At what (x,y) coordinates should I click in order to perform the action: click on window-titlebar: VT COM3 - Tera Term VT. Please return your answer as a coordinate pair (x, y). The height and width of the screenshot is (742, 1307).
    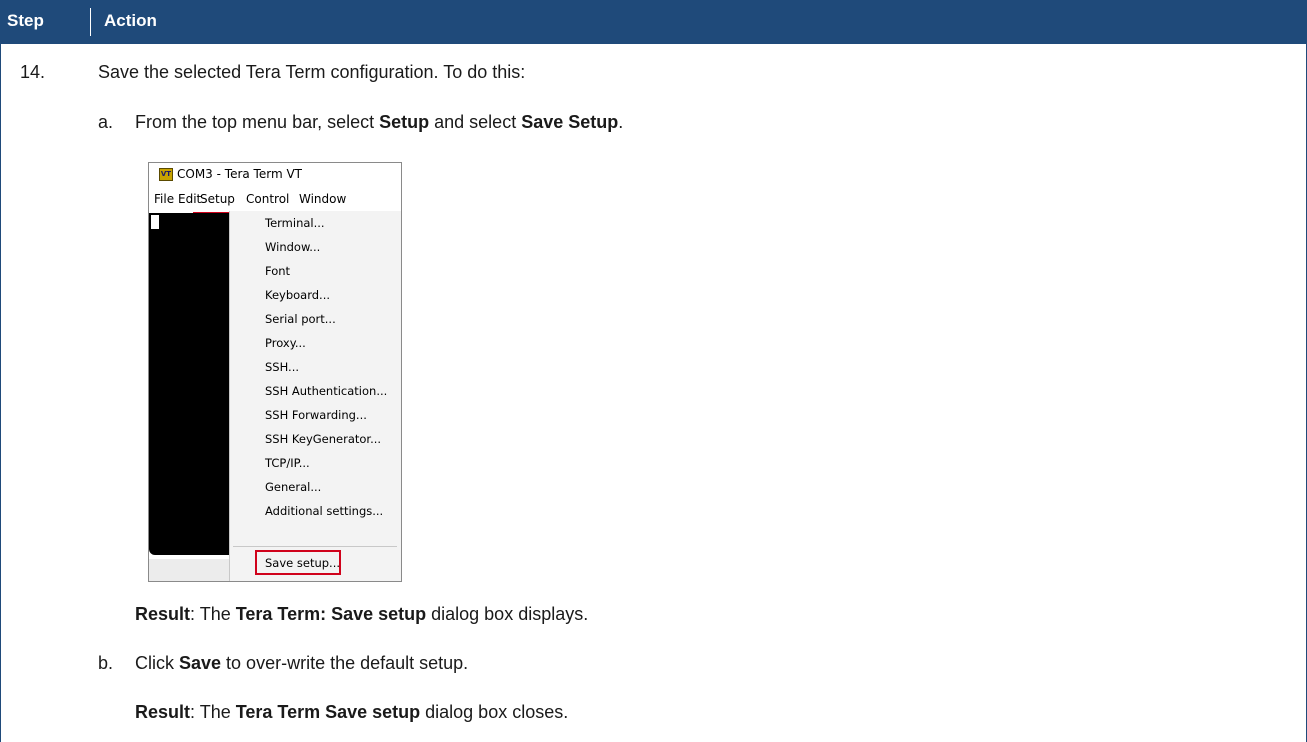
    Looking at the image, I should click on (275, 175).